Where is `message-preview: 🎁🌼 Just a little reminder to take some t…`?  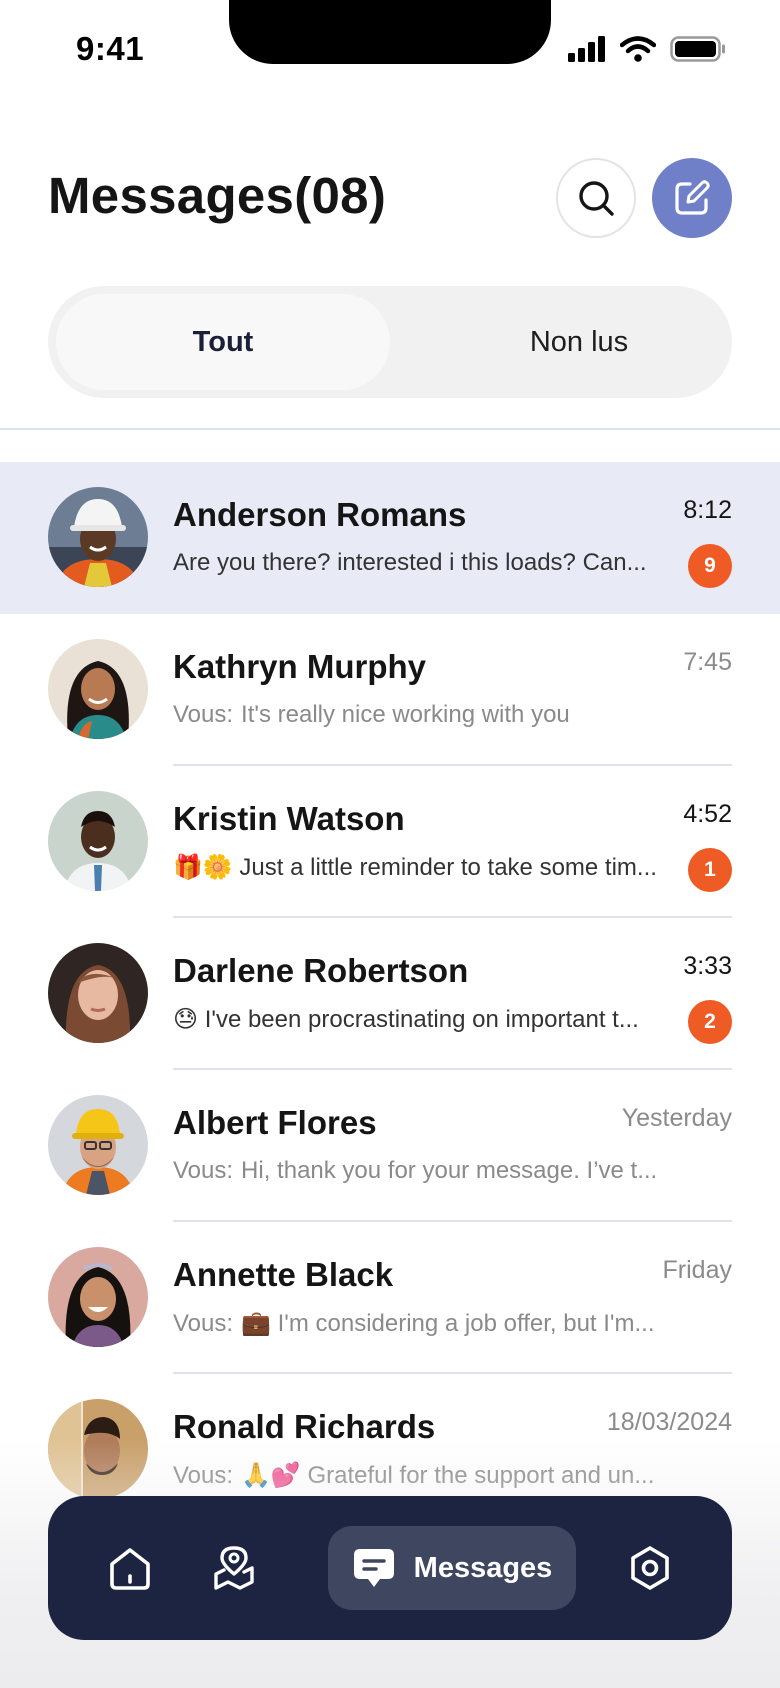
message-preview: 🎁🌼 Just a little reminder to take some t… is located at coordinates (418, 867).